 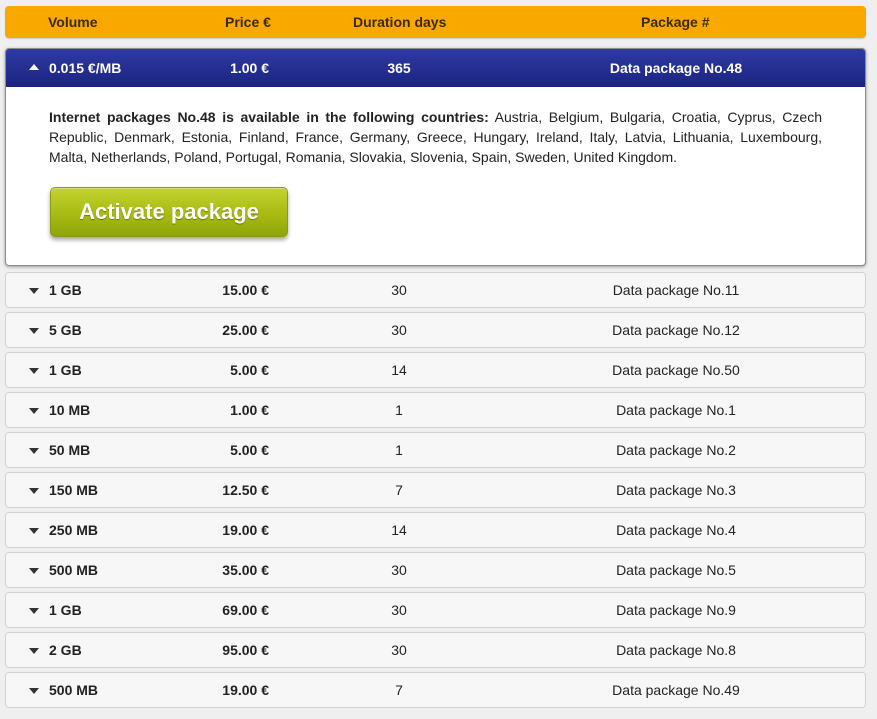 I want to click on row-package: Data package No.12, so click(x=676, y=330).